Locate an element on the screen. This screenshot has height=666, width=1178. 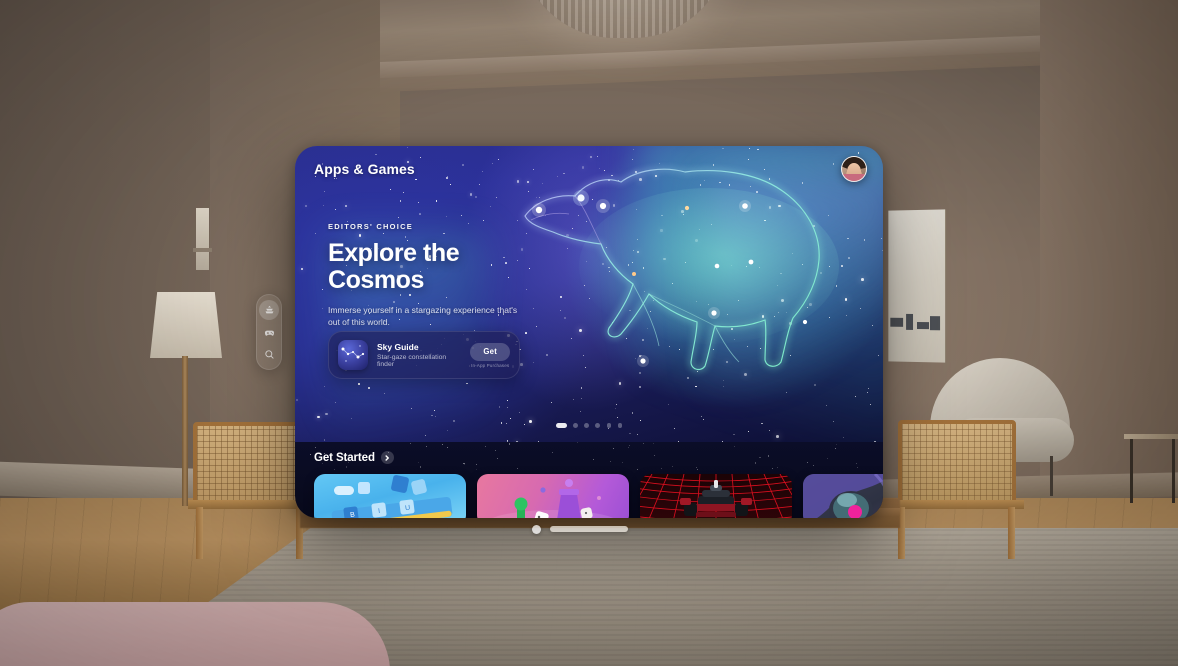
section-chevron-button is located at coordinates (387, 457).